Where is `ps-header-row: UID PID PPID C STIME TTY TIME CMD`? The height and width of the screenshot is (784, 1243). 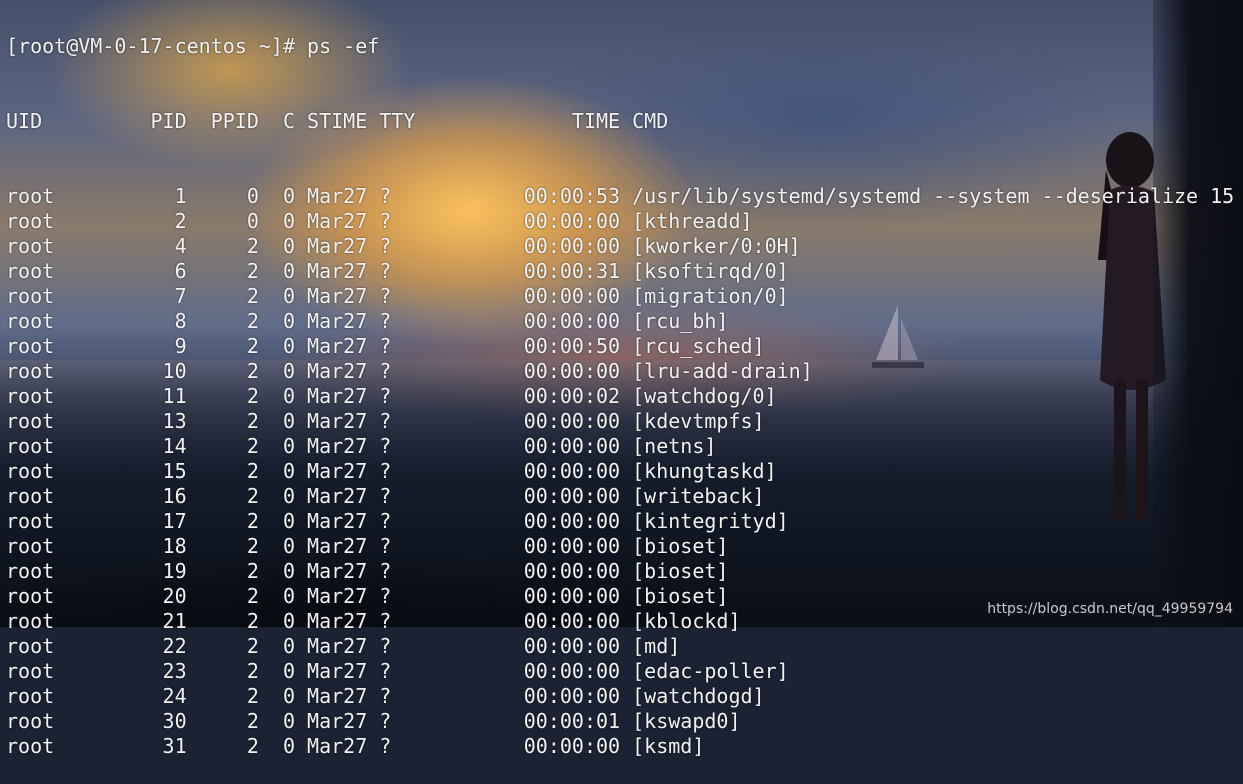
ps-header-row: UID PID PPID C STIME TTY TIME CMD is located at coordinates (337, 121).